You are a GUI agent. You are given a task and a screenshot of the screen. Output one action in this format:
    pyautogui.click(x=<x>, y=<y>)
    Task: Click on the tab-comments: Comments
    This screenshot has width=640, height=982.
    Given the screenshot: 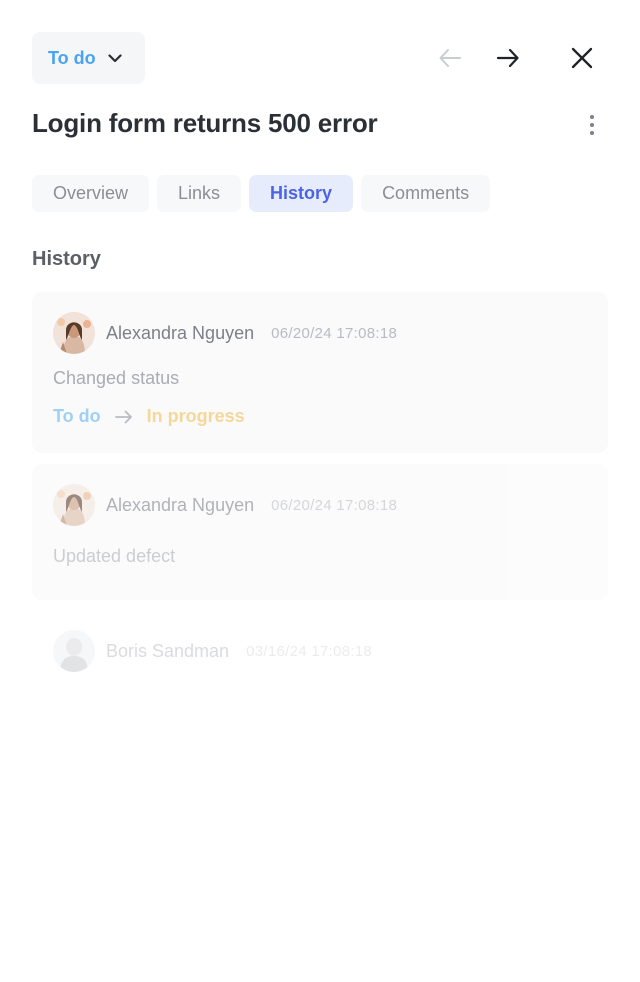 What is the action you would take?
    pyautogui.click(x=426, y=193)
    